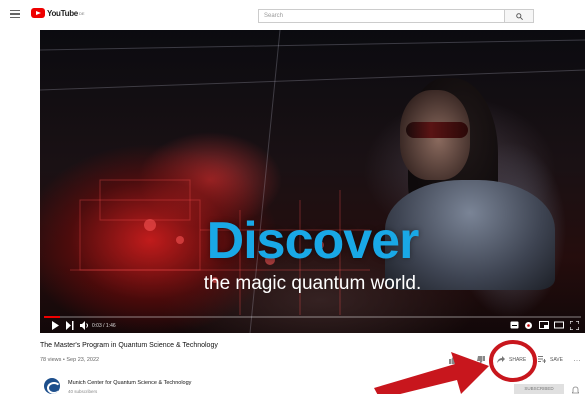 The width and height of the screenshot is (587, 394). What do you see at coordinates (544, 325) in the screenshot?
I see `miniplayer-icon` at bounding box center [544, 325].